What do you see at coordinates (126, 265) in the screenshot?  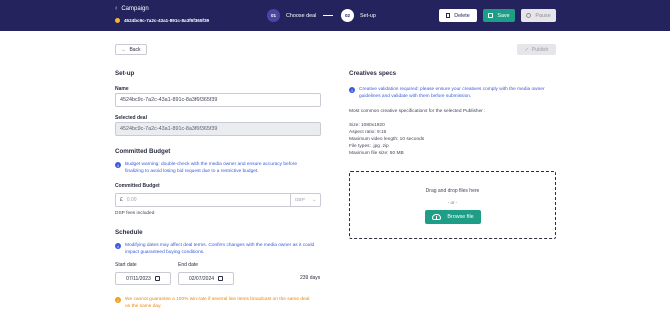 I see `start-date-label: Start date` at bounding box center [126, 265].